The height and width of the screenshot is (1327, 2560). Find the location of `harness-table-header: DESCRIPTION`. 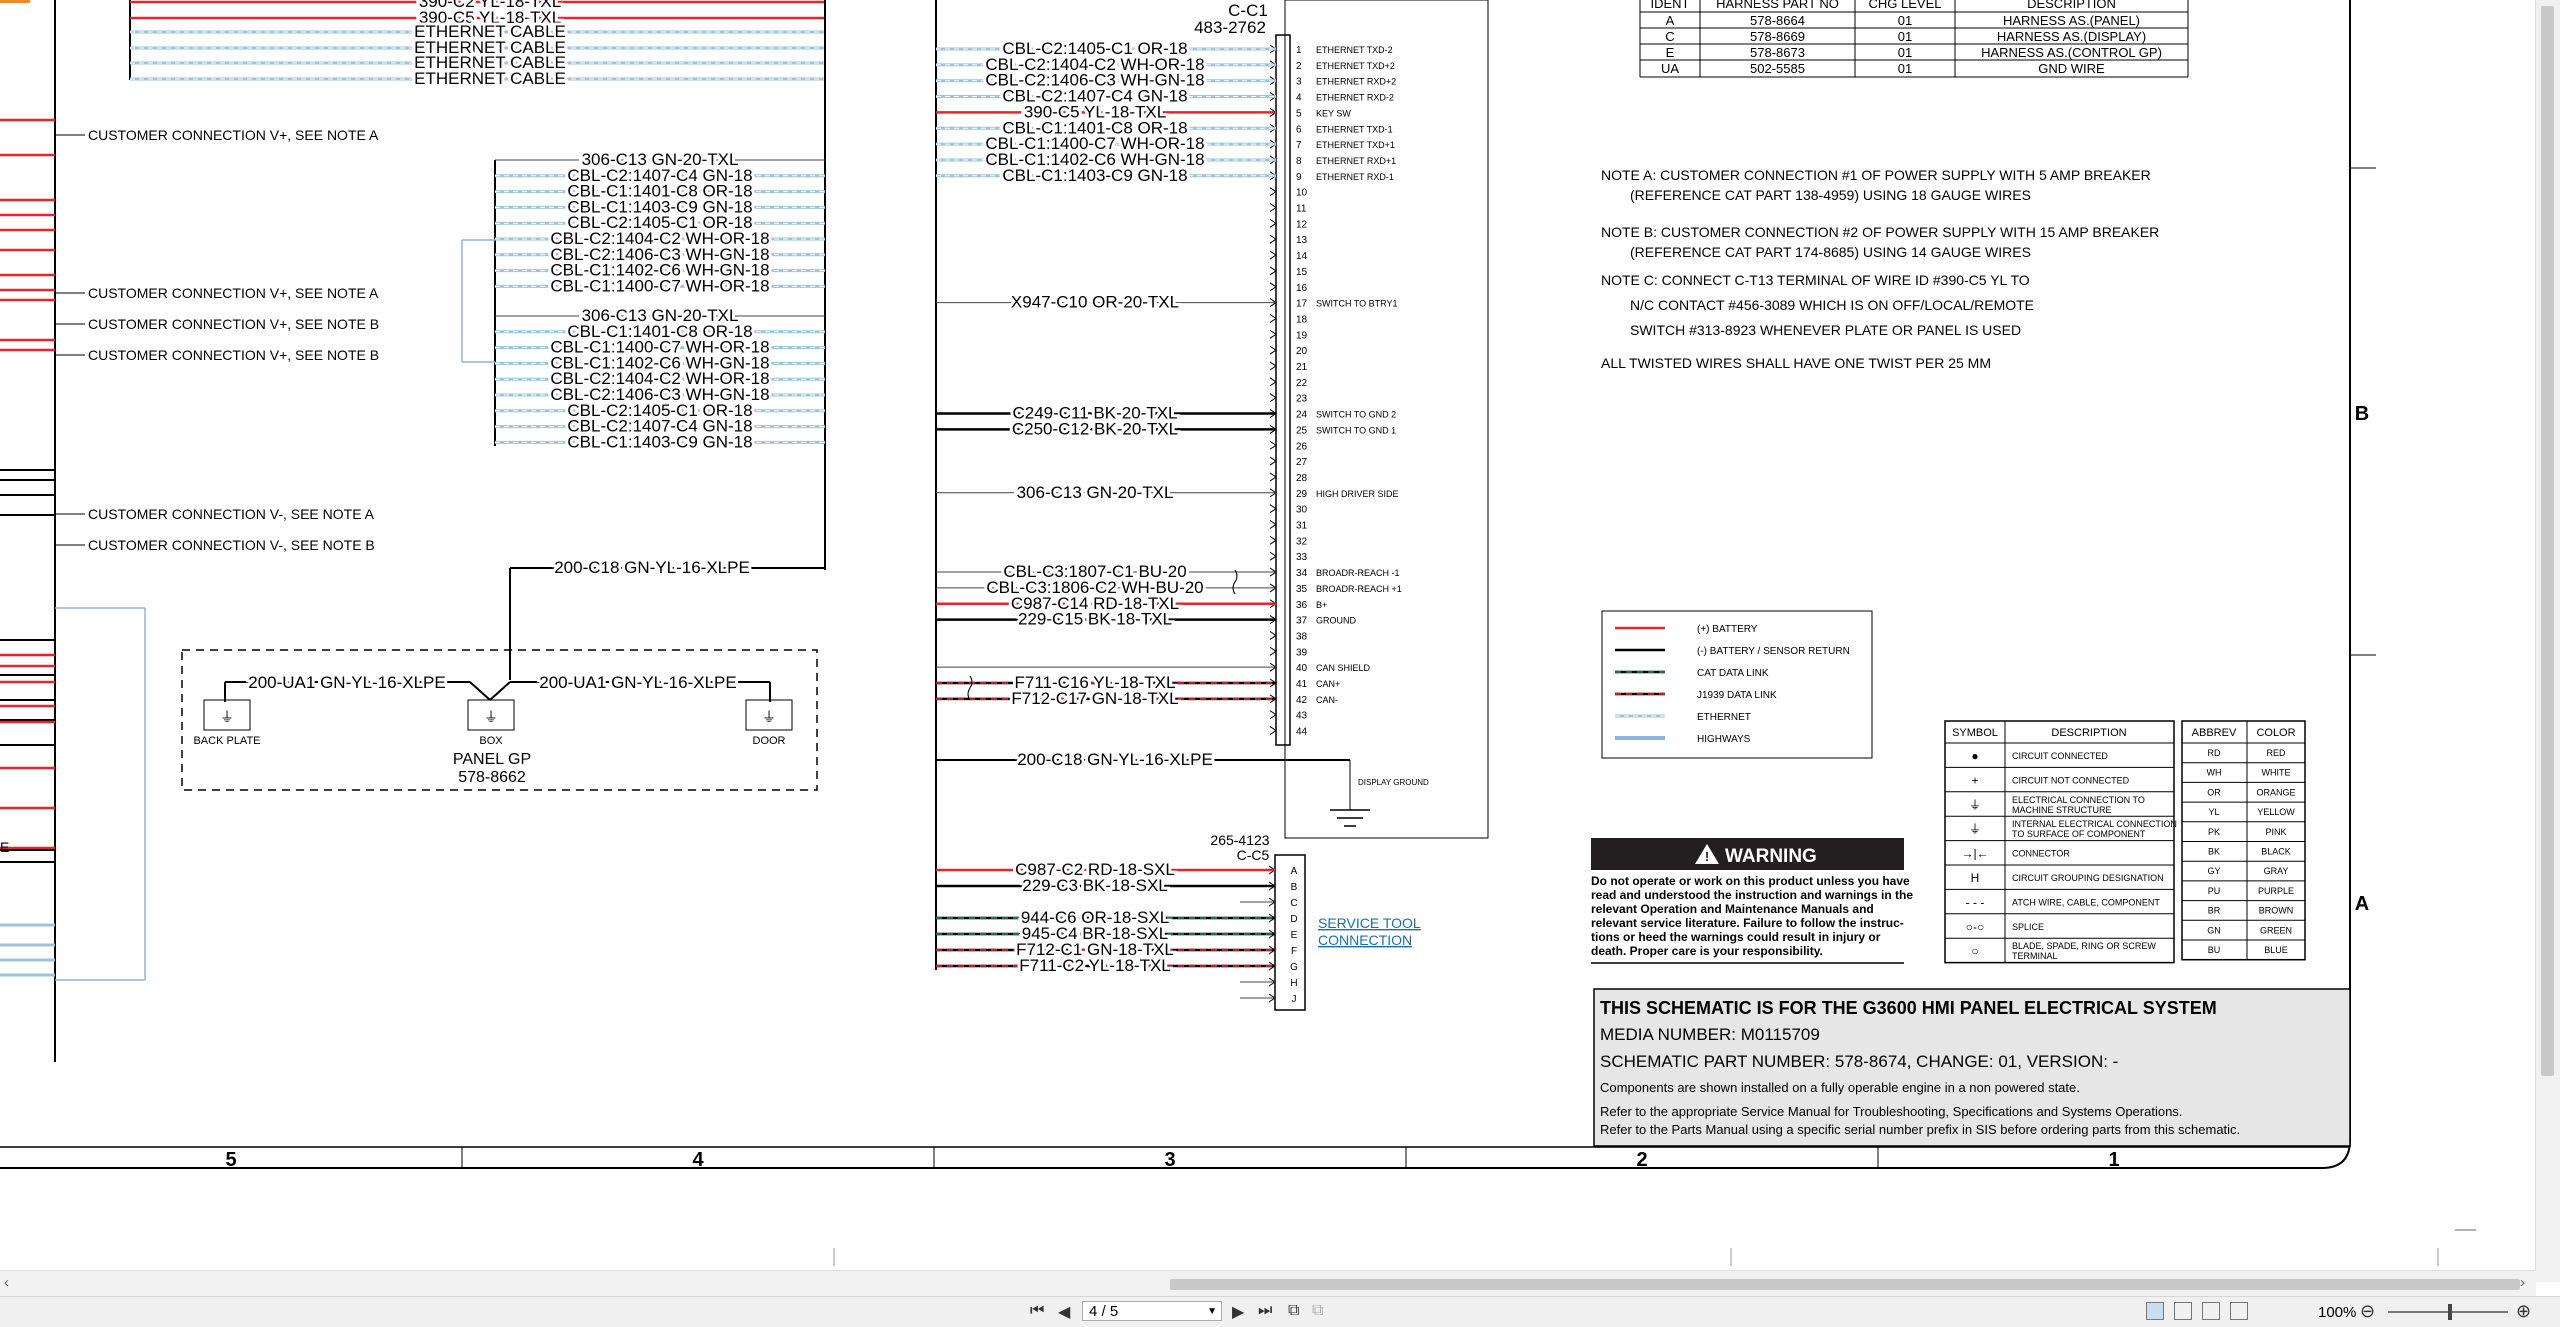

harness-table-header: DESCRIPTION is located at coordinates (2071, 5).